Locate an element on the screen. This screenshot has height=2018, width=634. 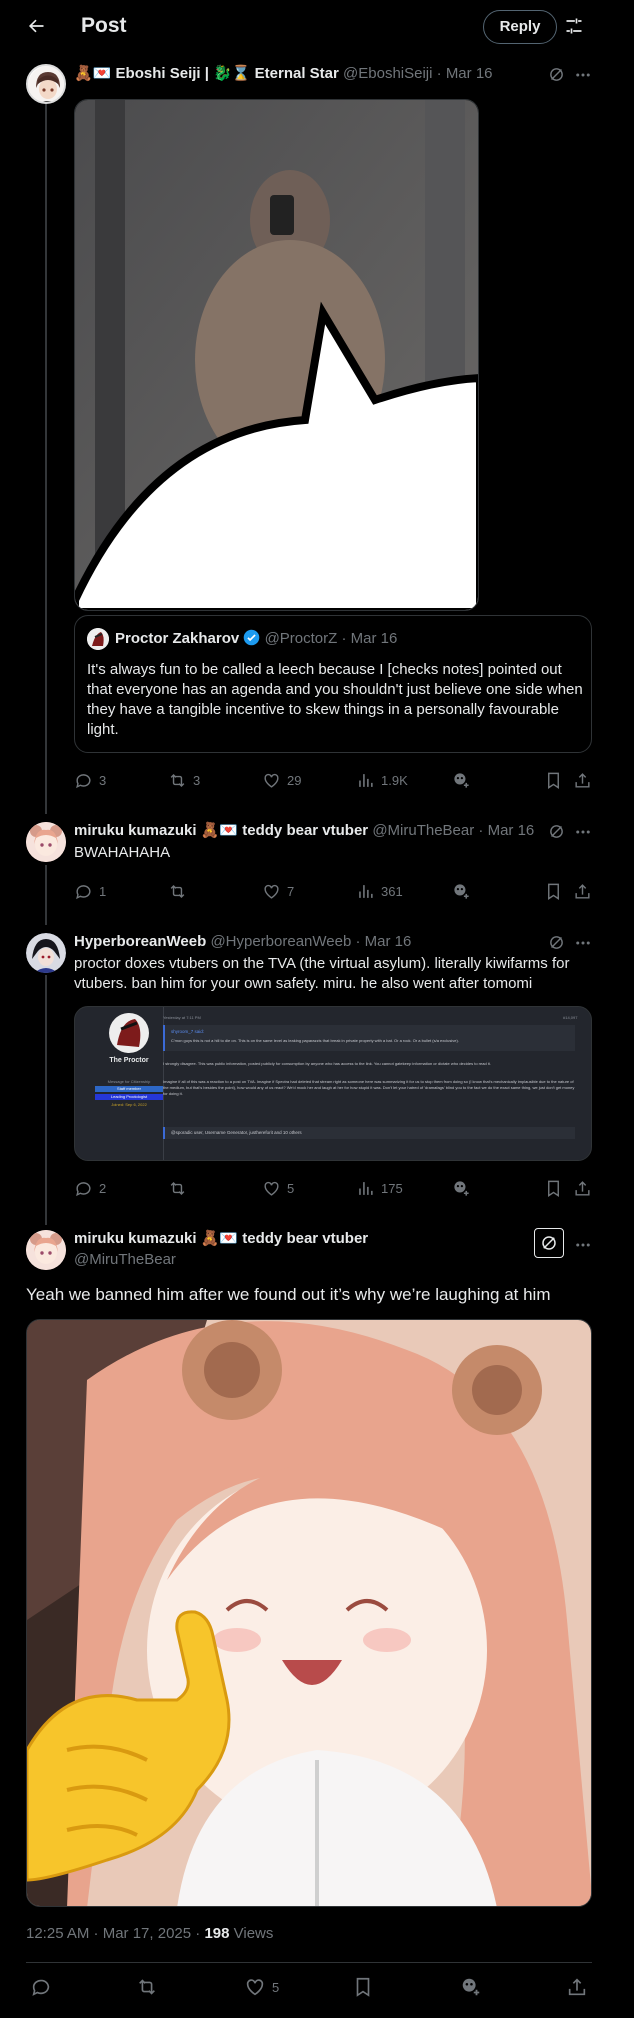
views-action: 1.9K is located at coordinates (382, 780).